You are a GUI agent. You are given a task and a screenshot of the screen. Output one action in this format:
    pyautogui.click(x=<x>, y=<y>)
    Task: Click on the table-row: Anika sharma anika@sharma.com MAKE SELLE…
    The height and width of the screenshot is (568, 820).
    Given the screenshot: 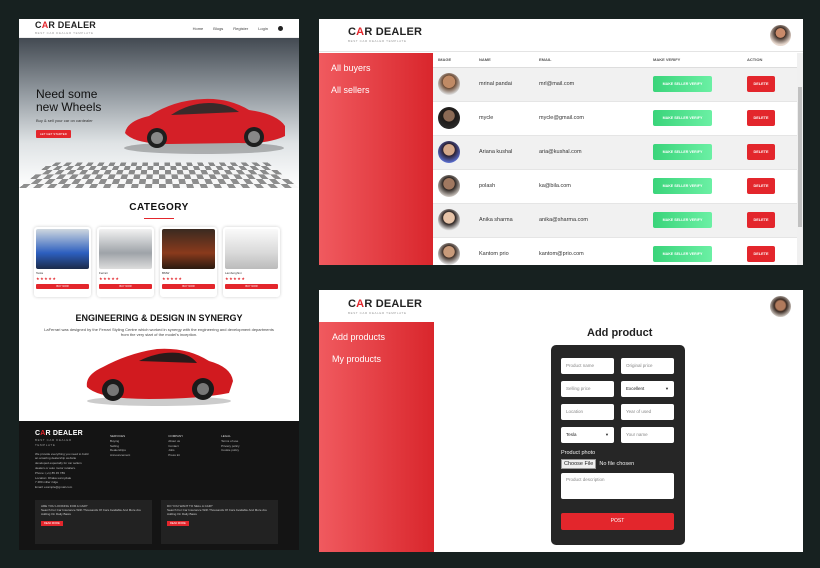 What is the action you would take?
    pyautogui.click(x=615, y=220)
    